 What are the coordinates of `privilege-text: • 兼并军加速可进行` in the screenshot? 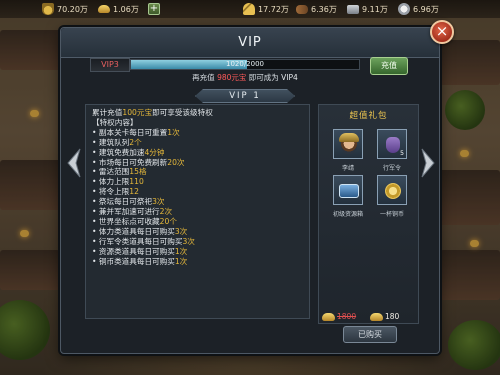 It's located at (126, 212).